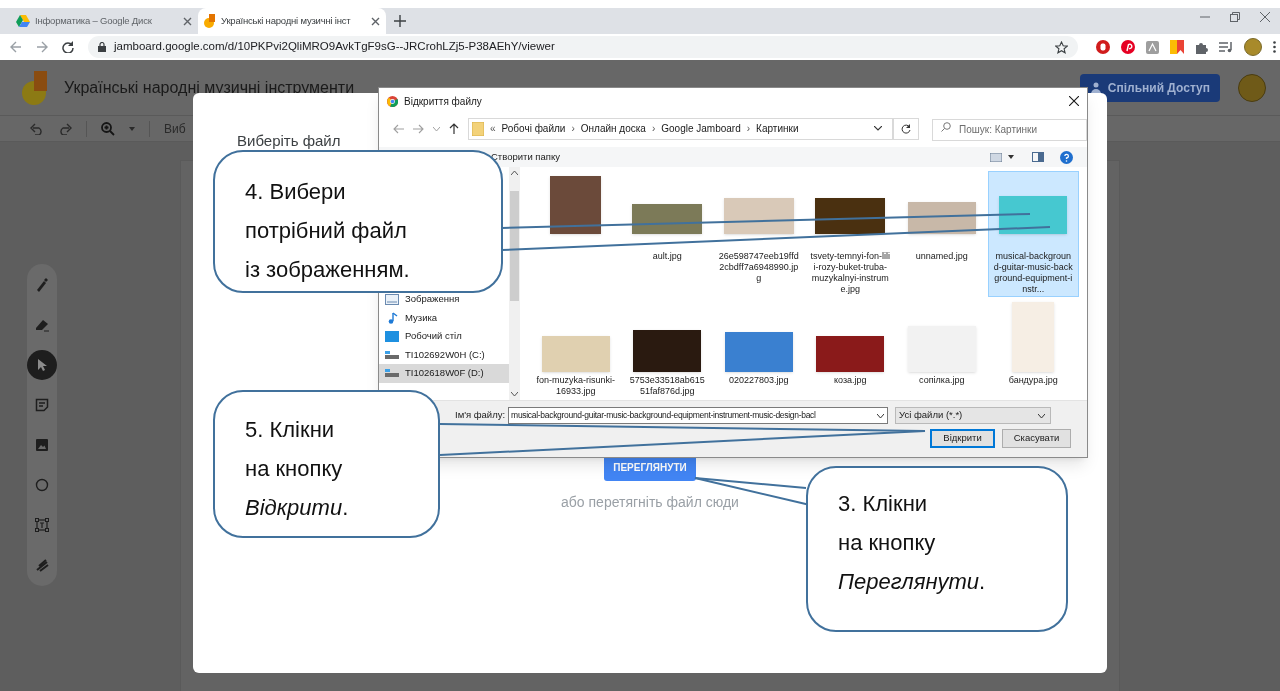  Describe the element at coordinates (1033, 349) in the screenshot. I see `file-item: бандура.jpg` at that location.